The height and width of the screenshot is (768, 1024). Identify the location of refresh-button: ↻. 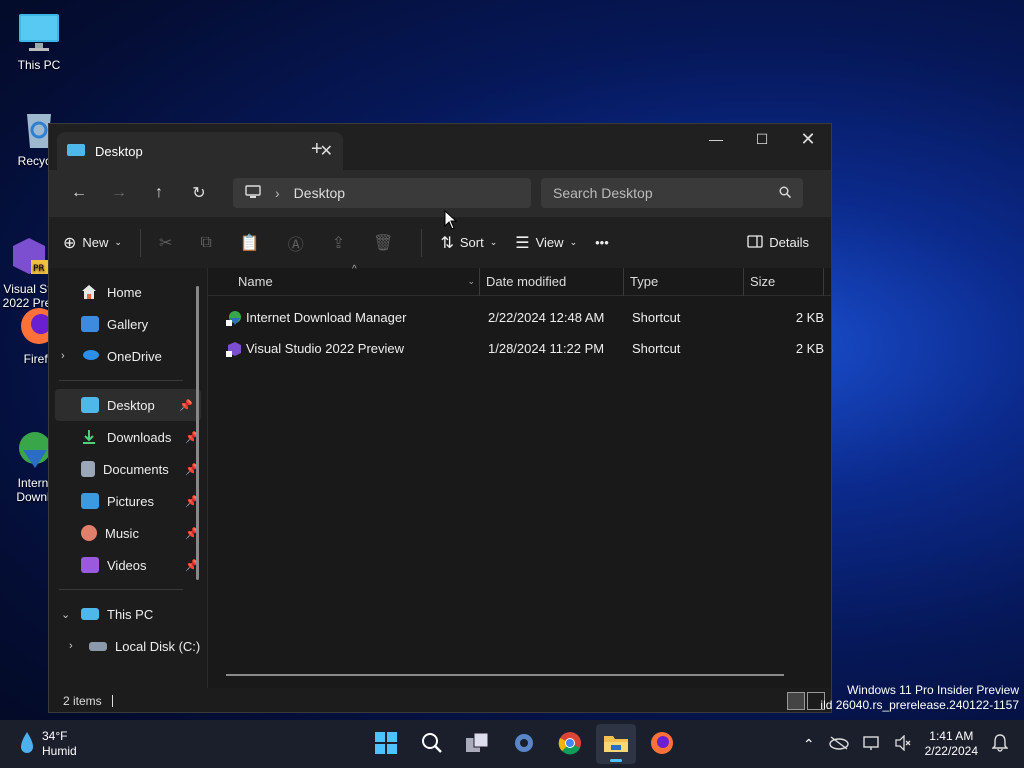
(199, 193).